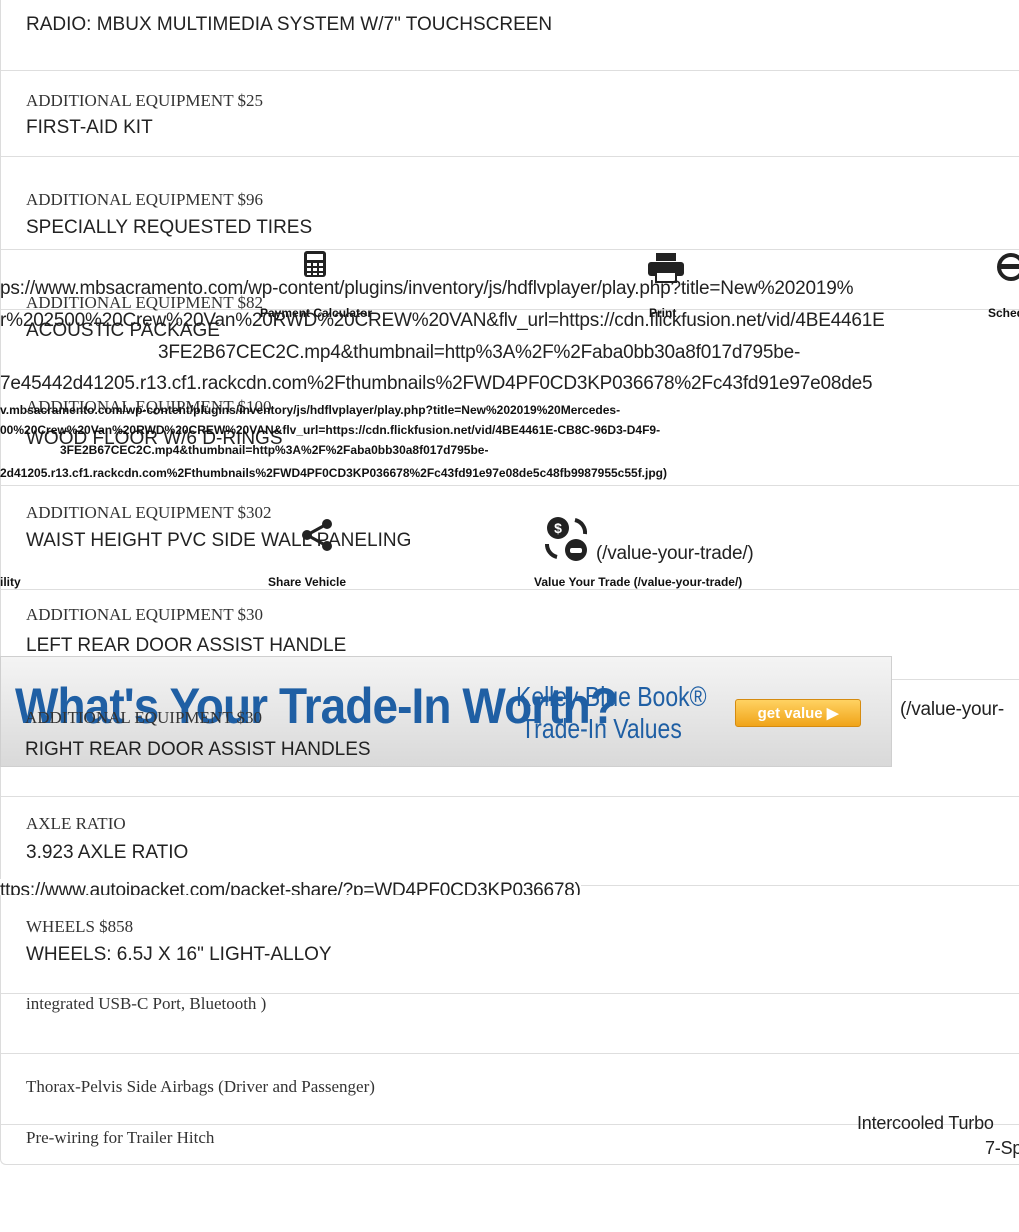 The height and width of the screenshot is (1232, 1019). I want to click on kbb-logo-line2: Trade-In Values, so click(601, 728).